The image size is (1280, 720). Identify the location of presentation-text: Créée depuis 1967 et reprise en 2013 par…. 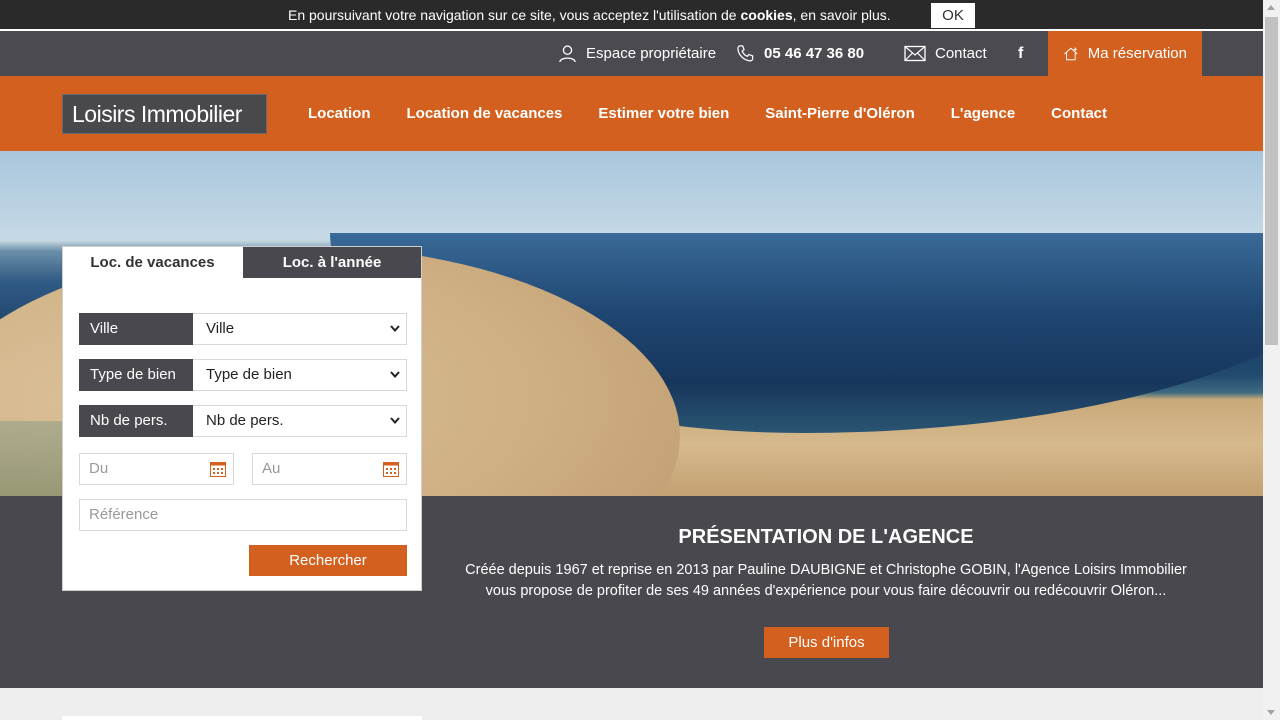
(826, 581).